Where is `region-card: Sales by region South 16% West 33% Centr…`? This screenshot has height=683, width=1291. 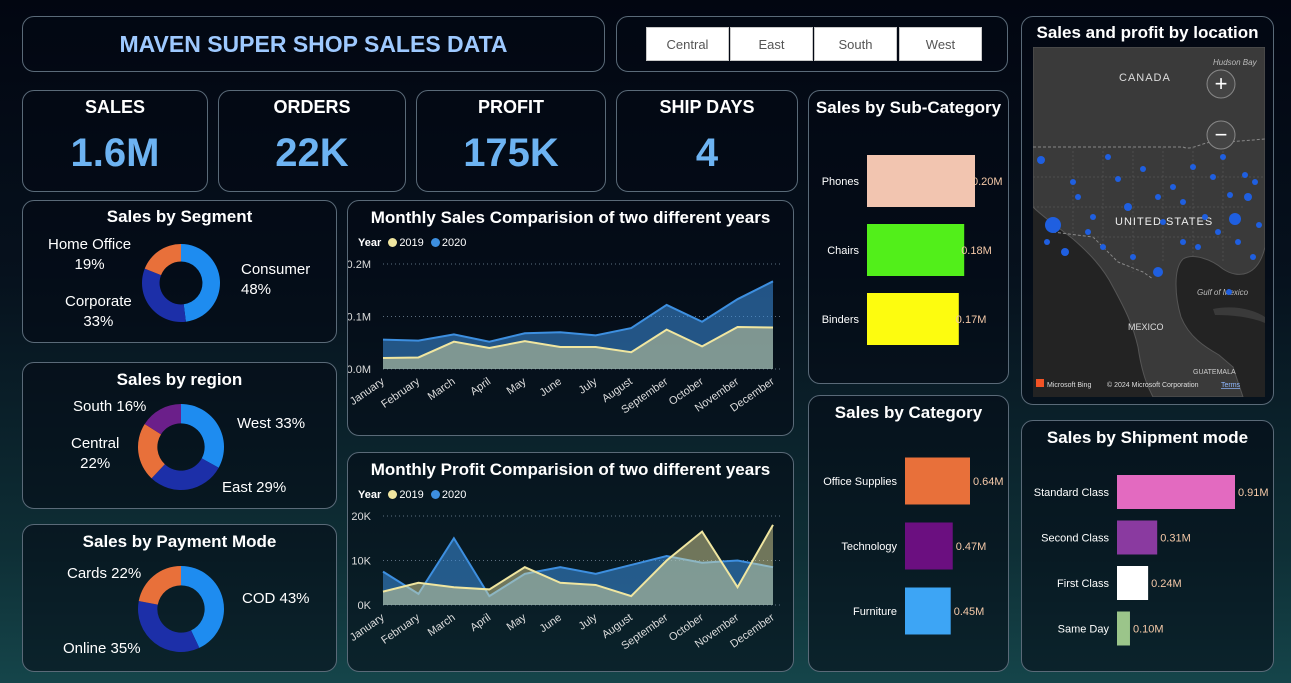
region-card: Sales by region South 16% West 33% Centr… is located at coordinates (179, 435).